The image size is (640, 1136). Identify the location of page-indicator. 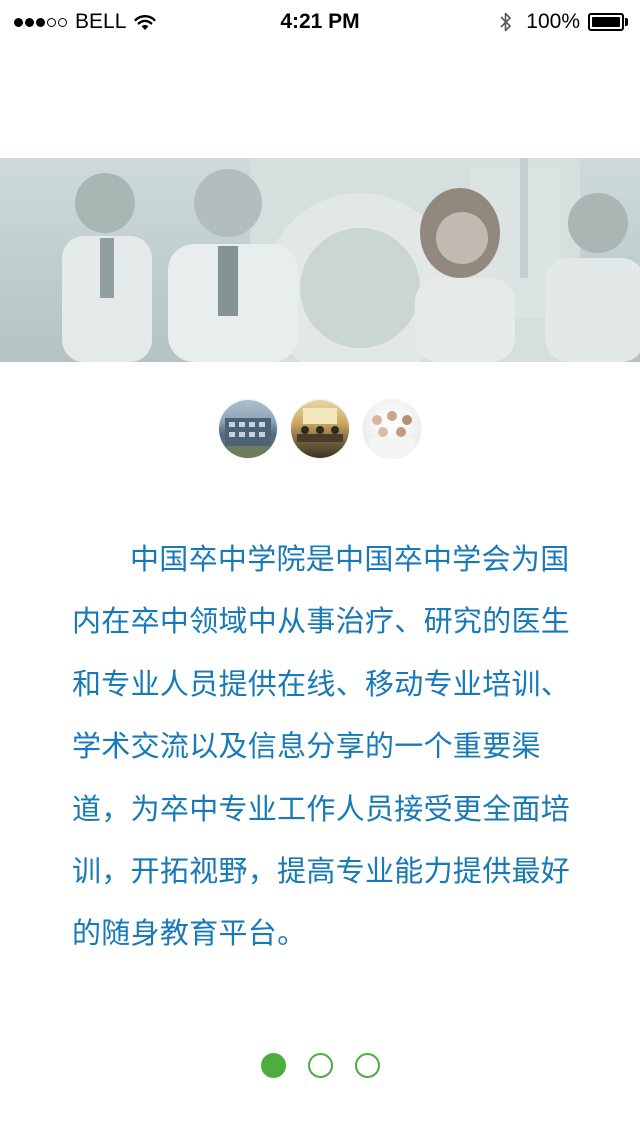
(320, 1066).